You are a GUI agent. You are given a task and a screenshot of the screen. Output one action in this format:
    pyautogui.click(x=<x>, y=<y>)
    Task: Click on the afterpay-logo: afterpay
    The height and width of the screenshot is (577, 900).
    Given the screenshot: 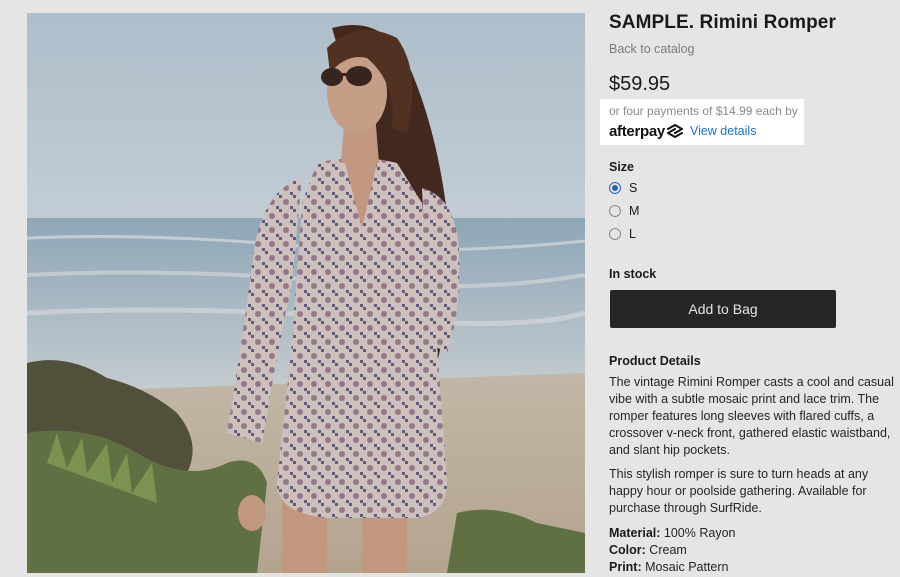 What is the action you would take?
    pyautogui.click(x=646, y=131)
    